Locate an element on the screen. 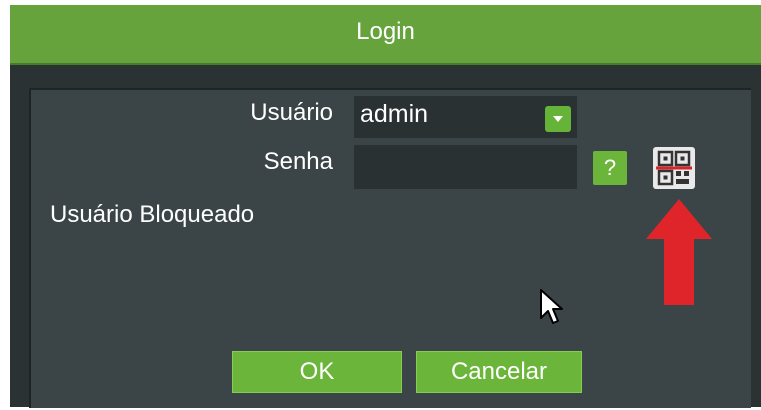  user-select-value: admin is located at coordinates (394, 114).